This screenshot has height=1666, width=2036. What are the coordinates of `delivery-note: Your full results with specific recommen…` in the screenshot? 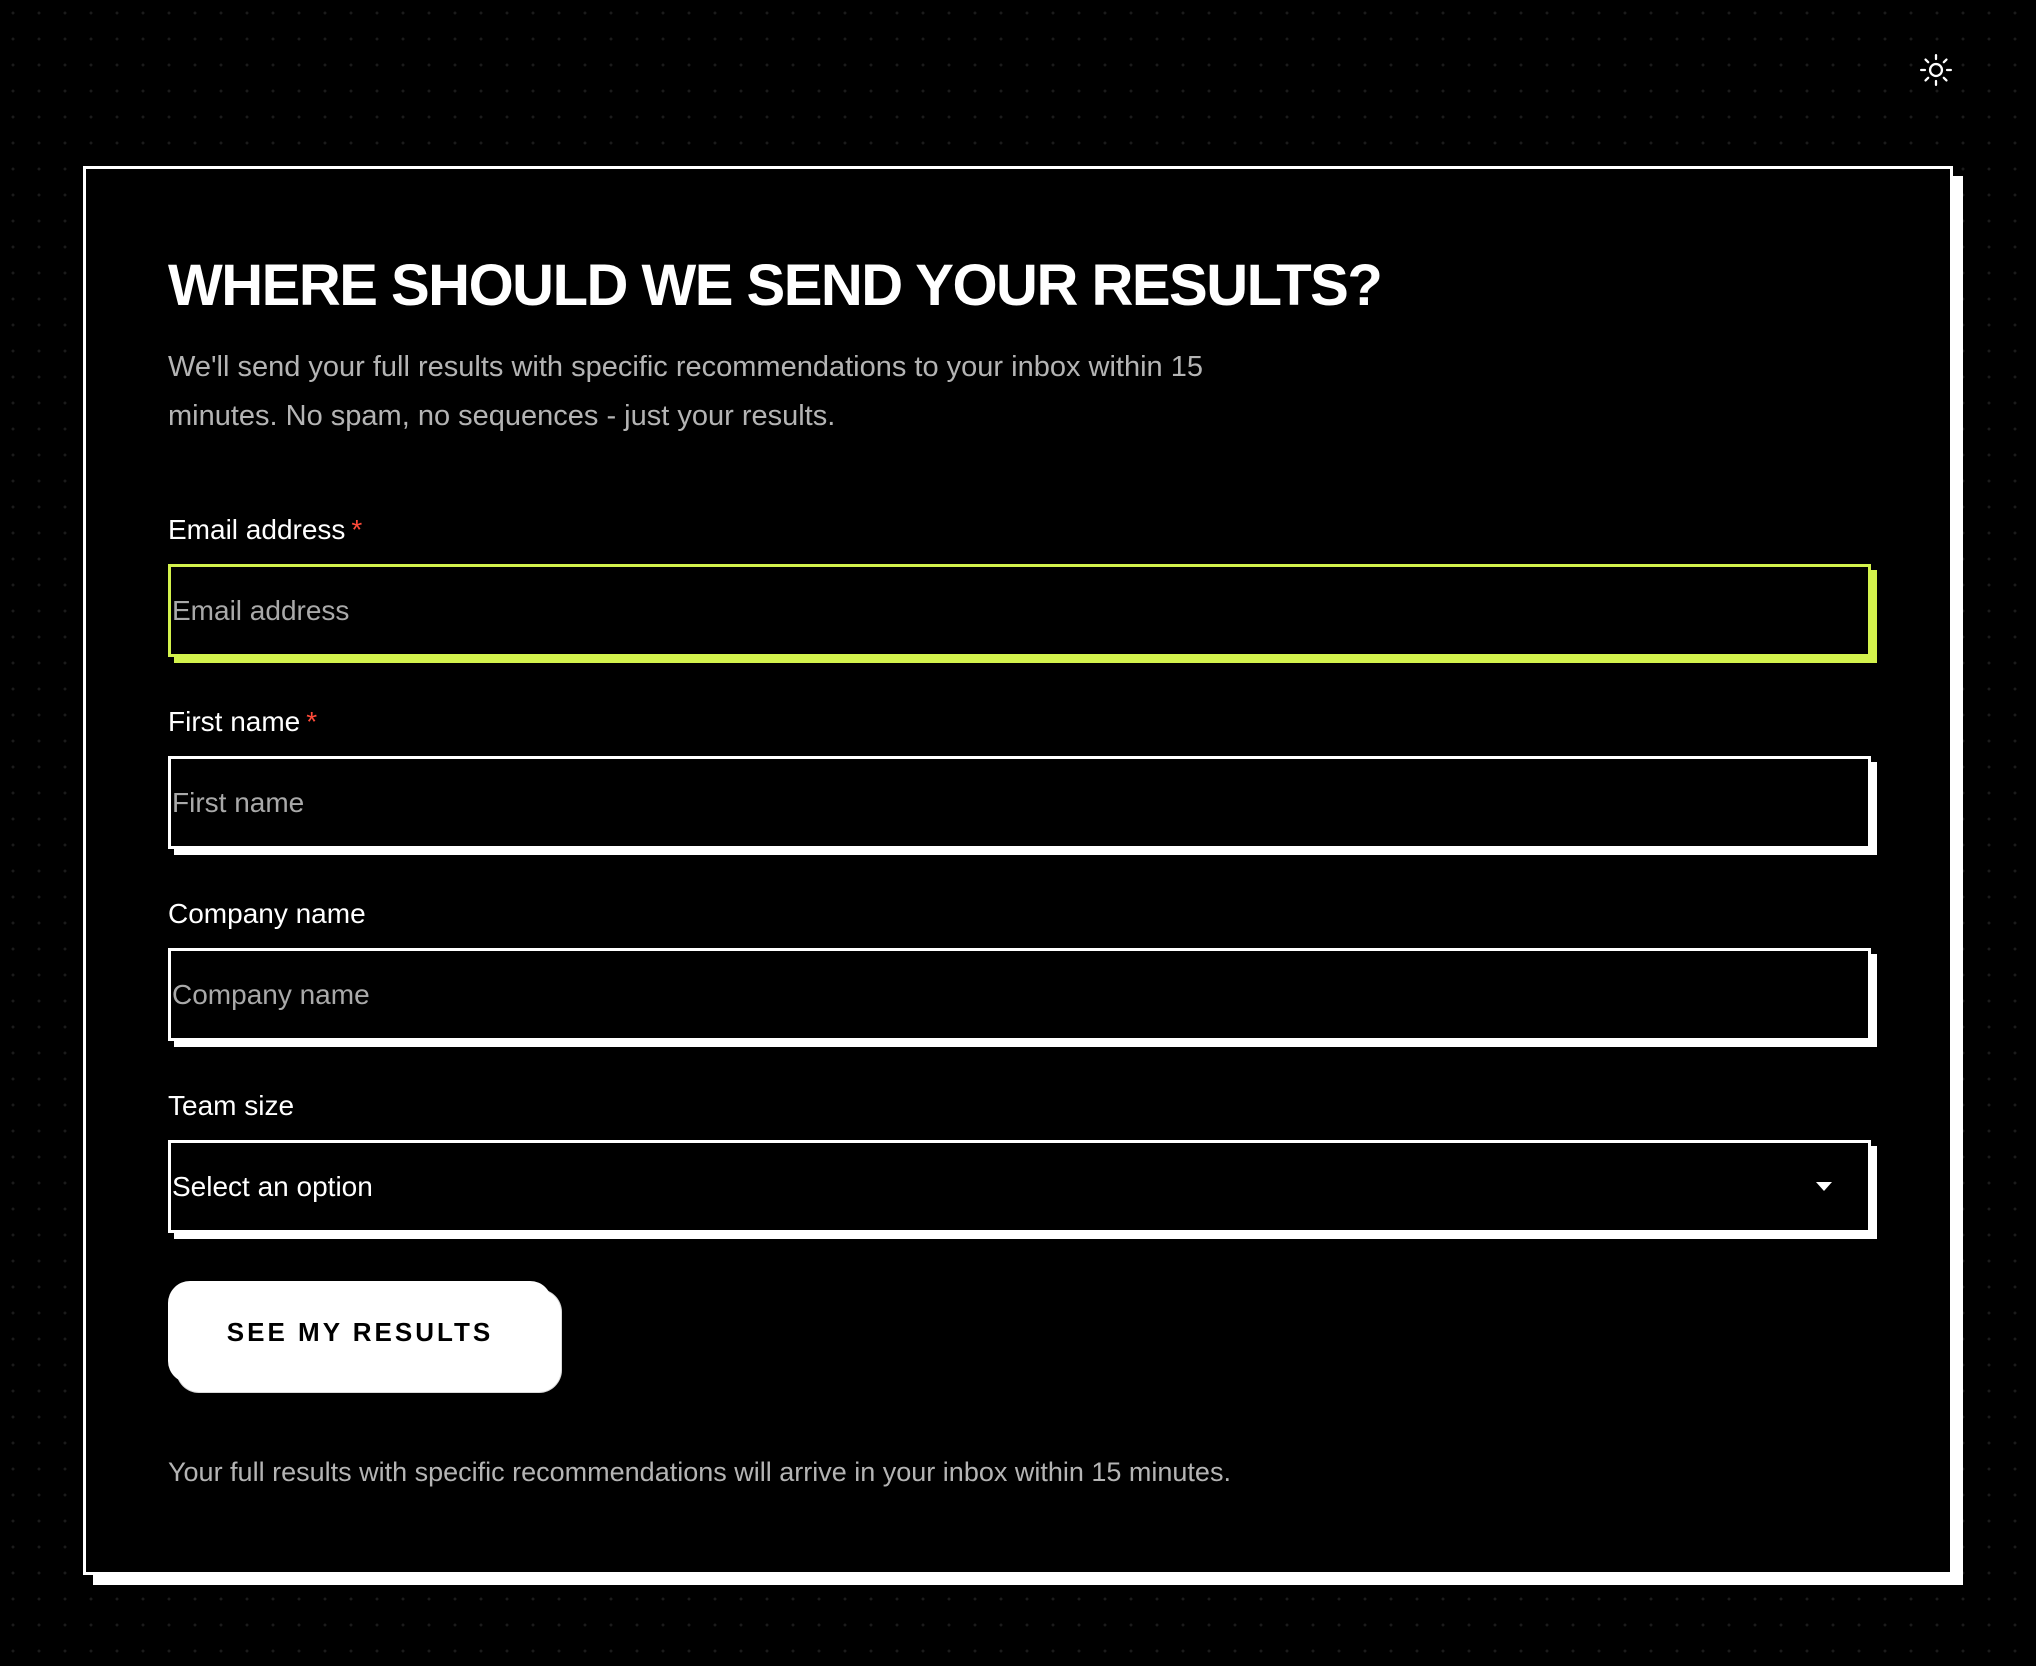 It's located at (699, 1472).